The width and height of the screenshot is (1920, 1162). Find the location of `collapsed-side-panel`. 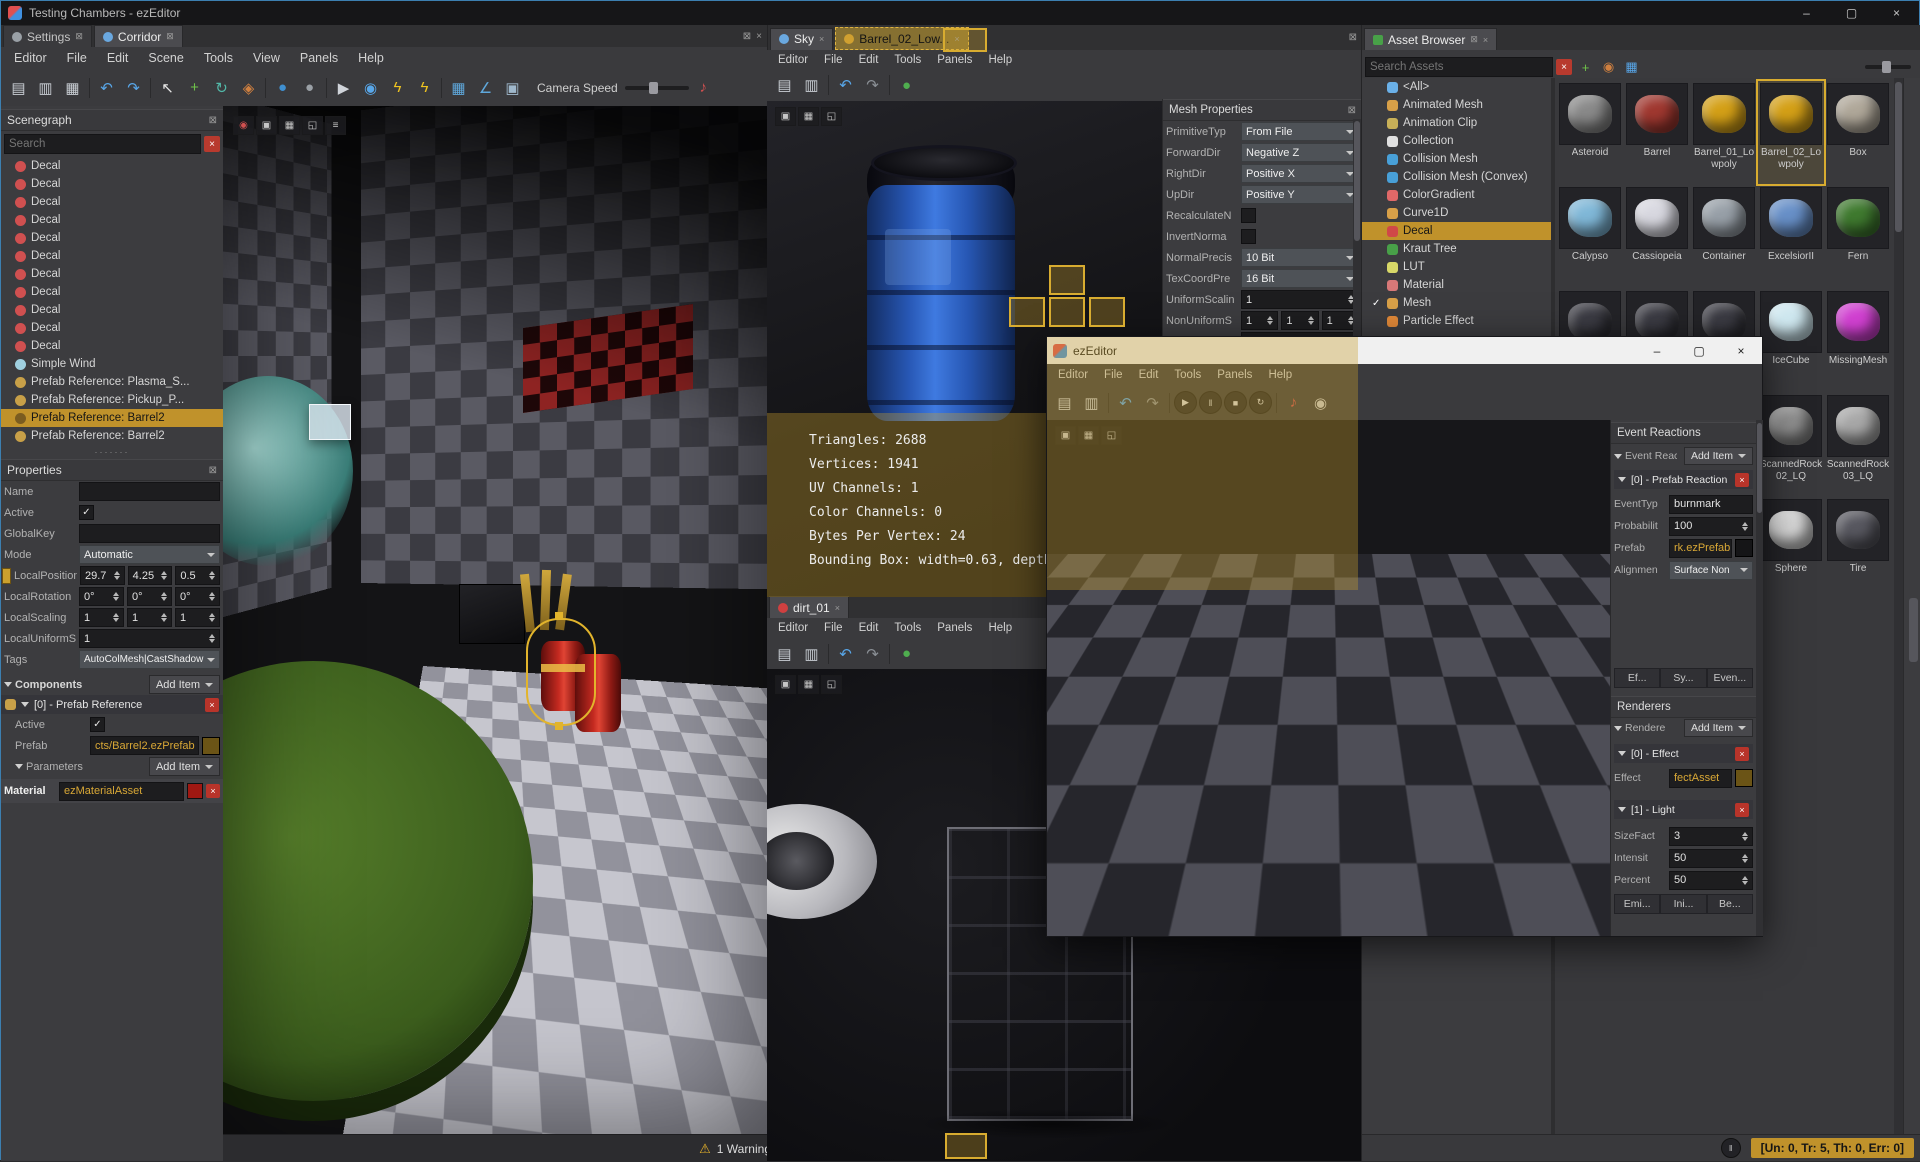

collapsed-side-panel is located at coordinates (1911, 606).